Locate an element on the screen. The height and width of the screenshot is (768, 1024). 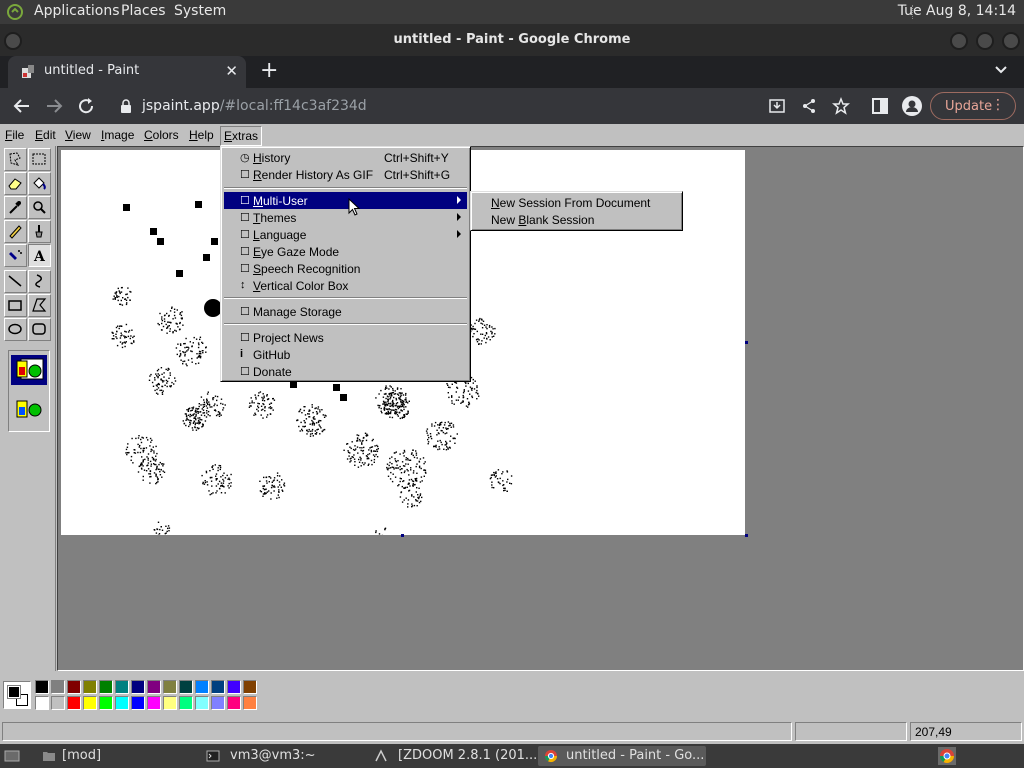
menu-item-github: i GitHub is located at coordinates (345, 354).